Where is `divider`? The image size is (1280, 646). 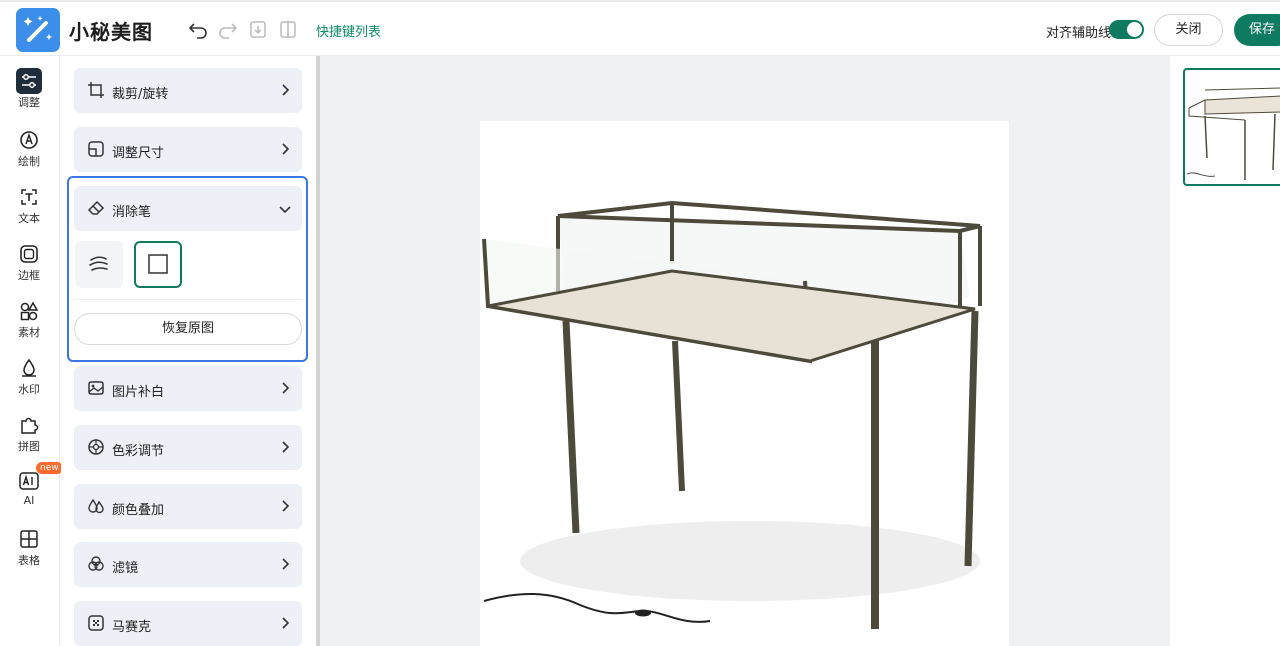 divider is located at coordinates (188, 299).